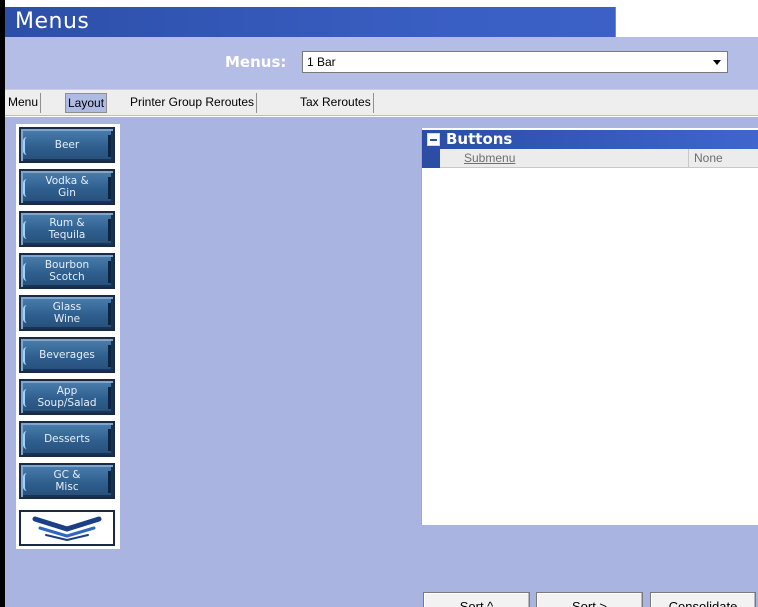 This screenshot has height=607, width=758. I want to click on dropdown-arrow-button, so click(717, 62).